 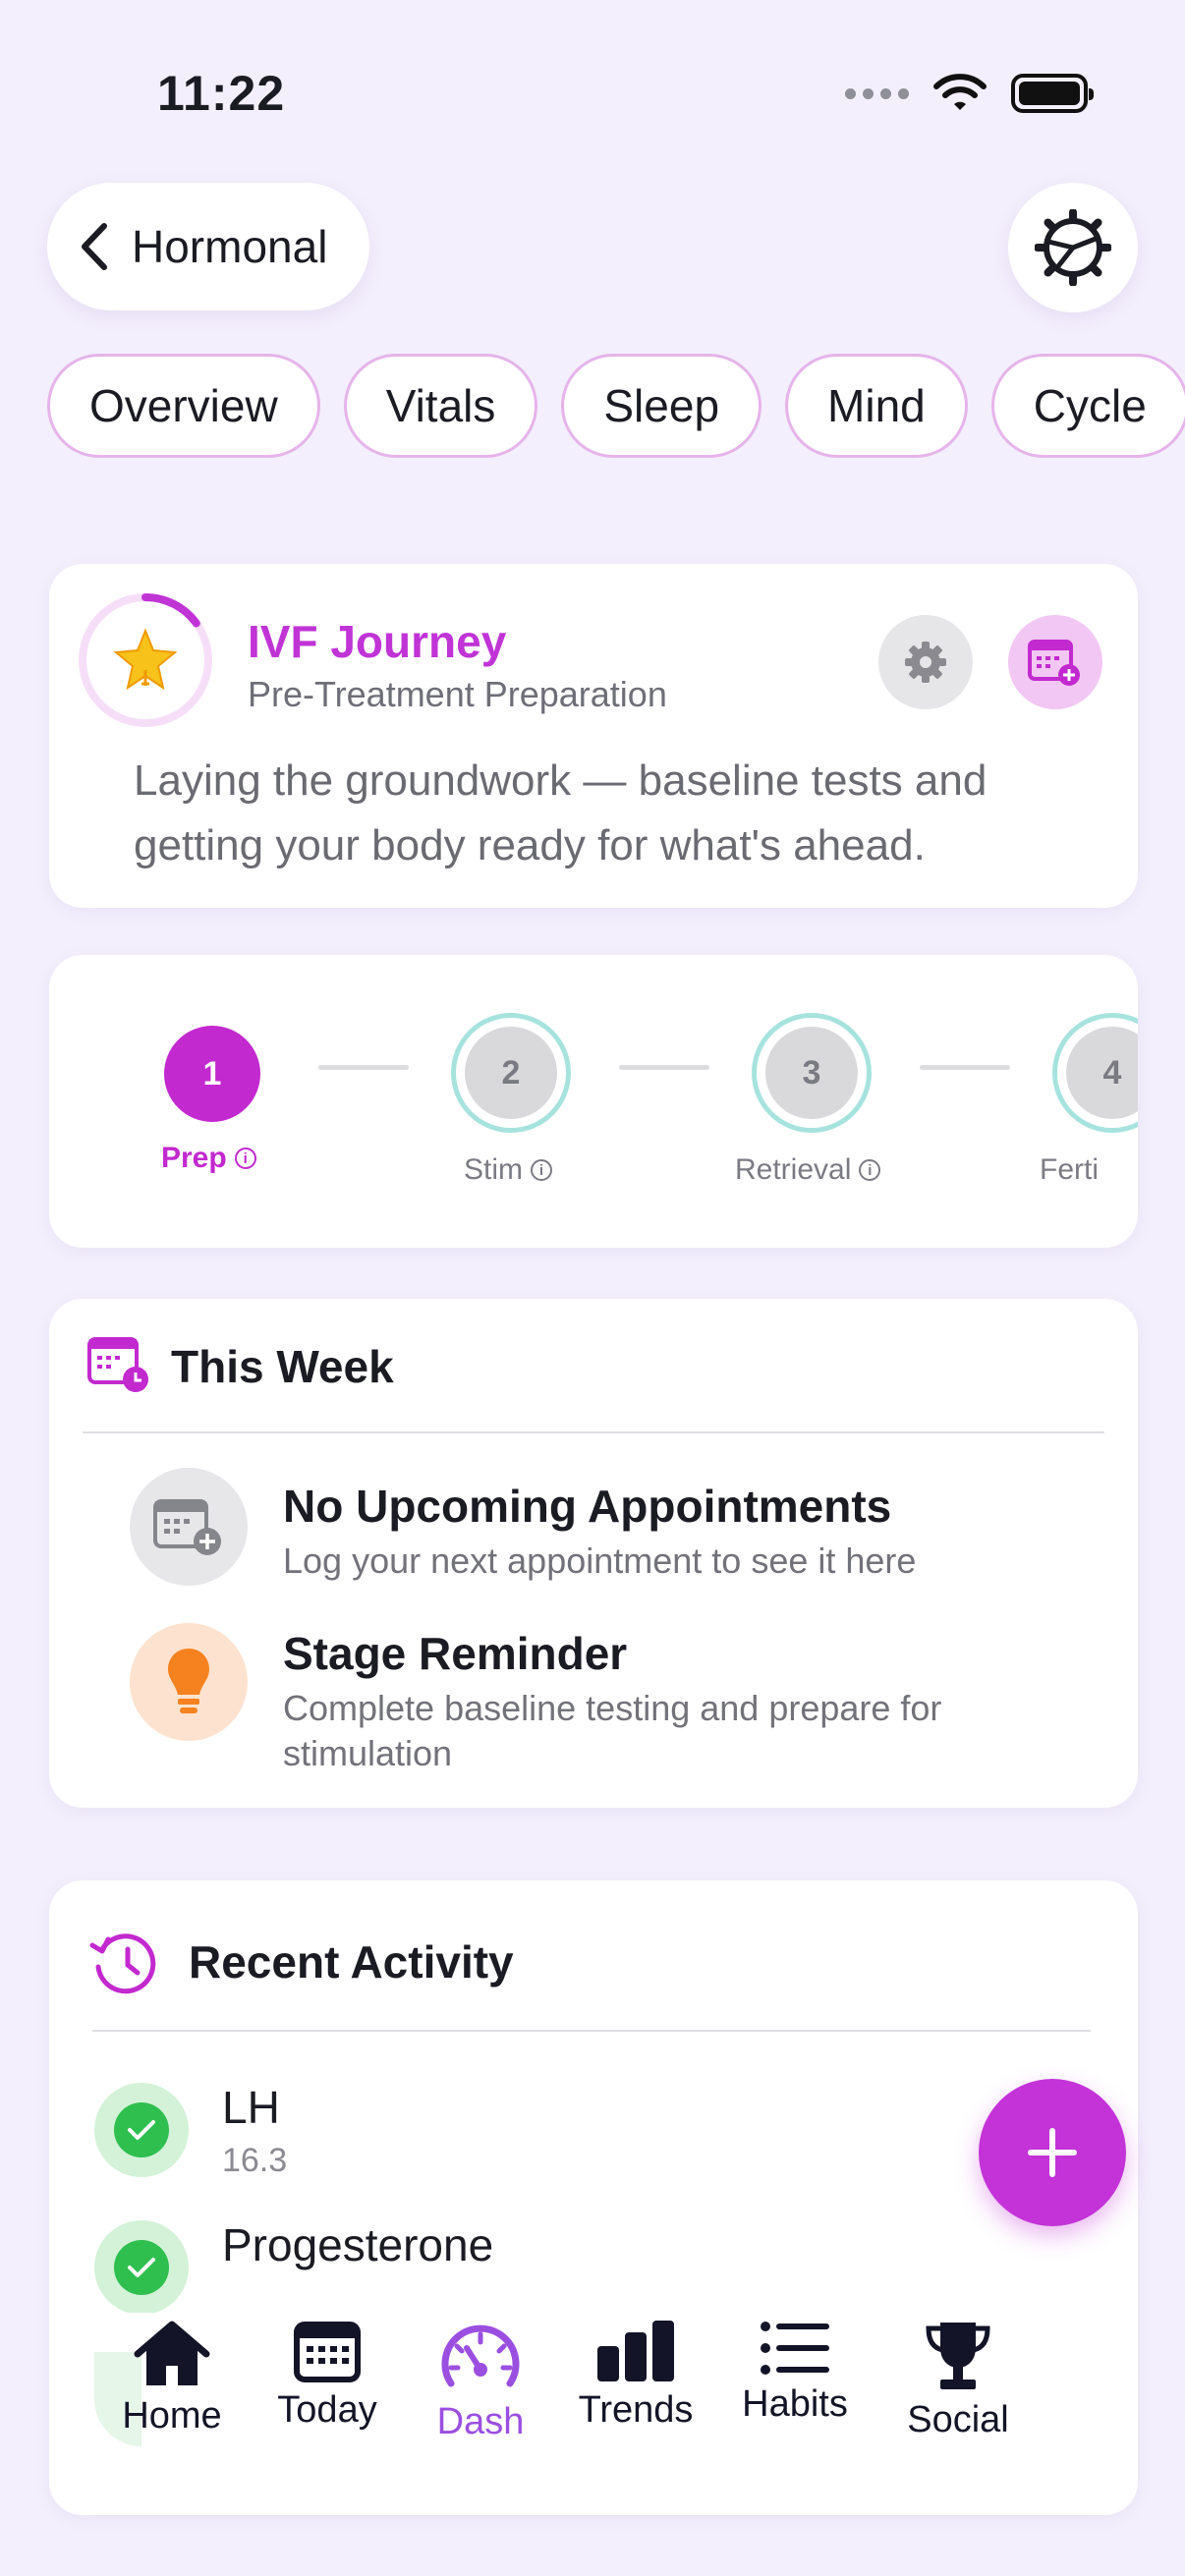 What do you see at coordinates (795, 2348) in the screenshot?
I see `list-icon` at bounding box center [795, 2348].